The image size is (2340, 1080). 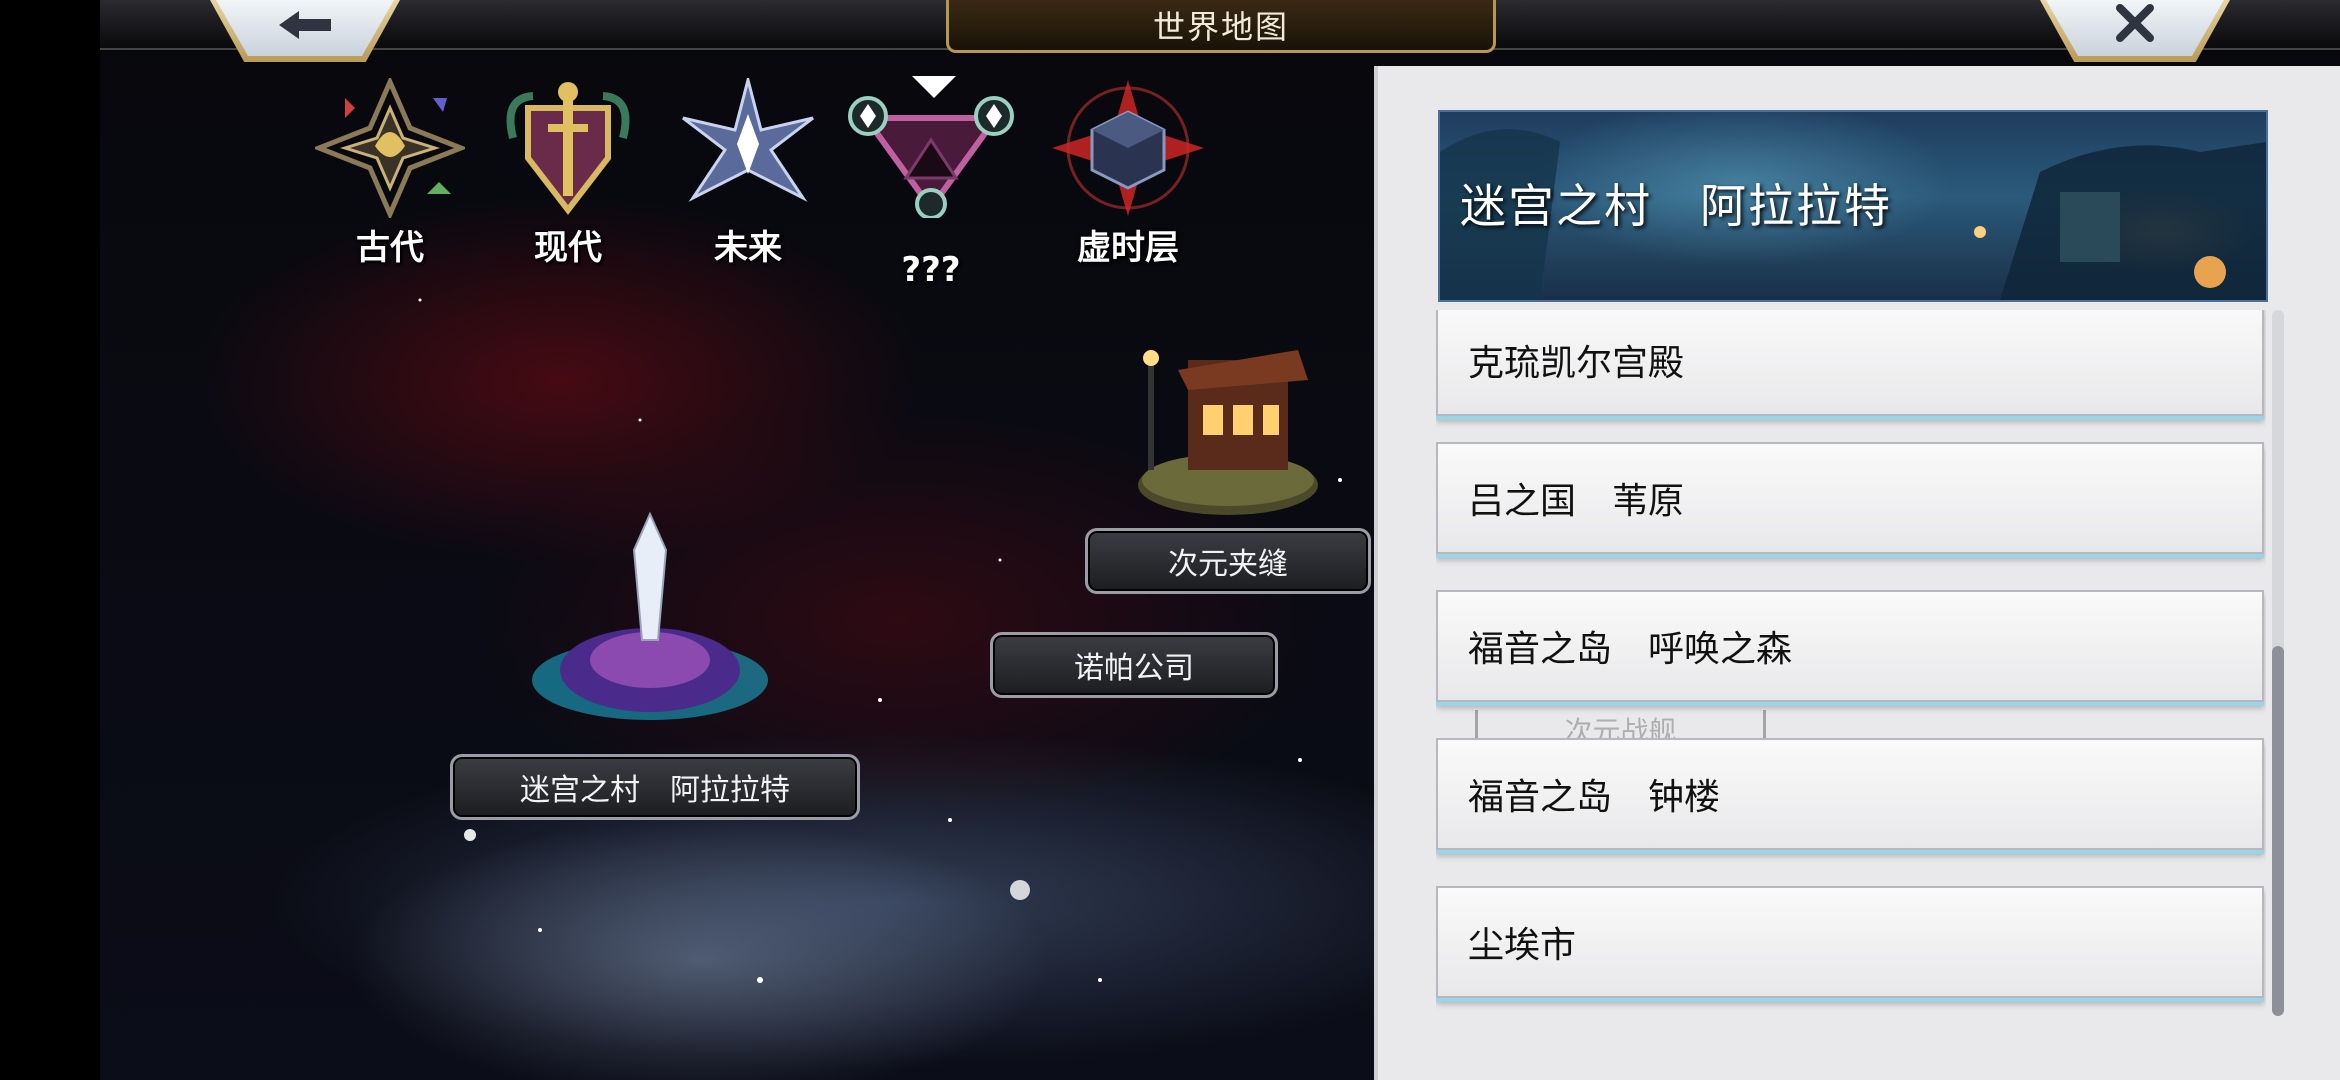 I want to click on list-item-label: 福音之岛 钟楼, so click(x=1594, y=797).